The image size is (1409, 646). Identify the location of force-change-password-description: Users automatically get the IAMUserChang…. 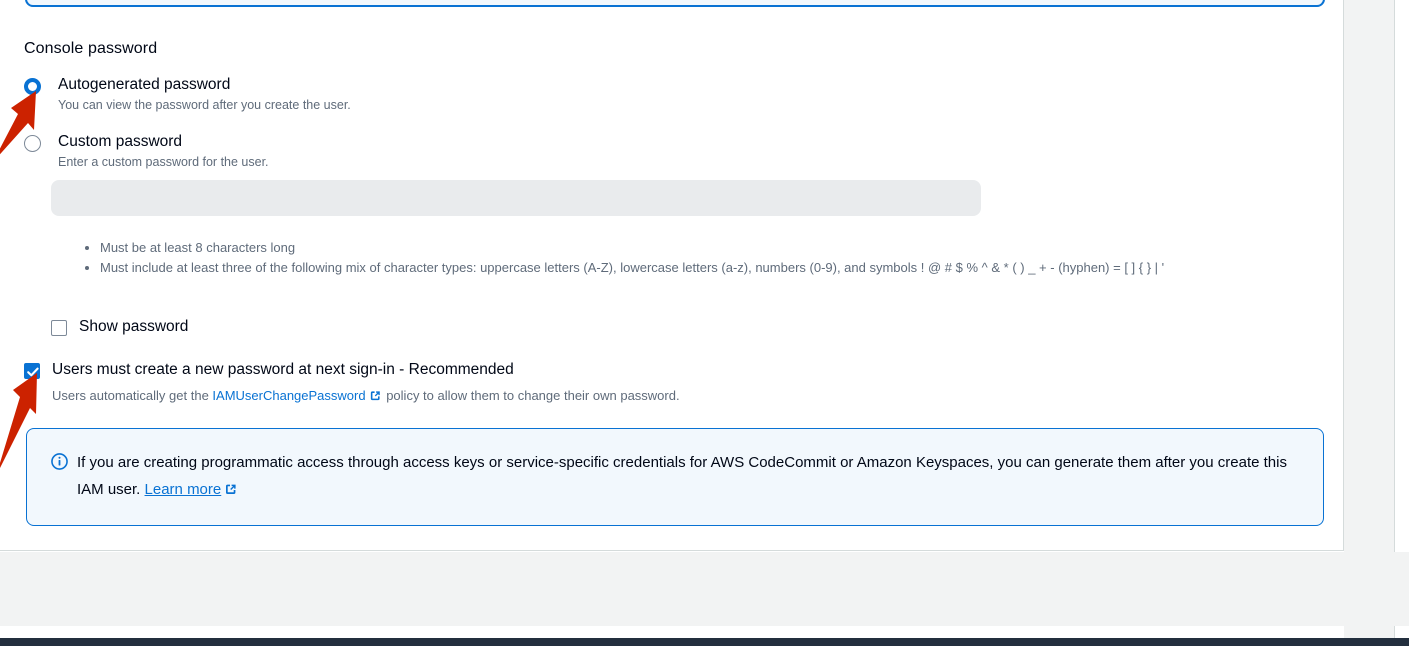
(366, 396).